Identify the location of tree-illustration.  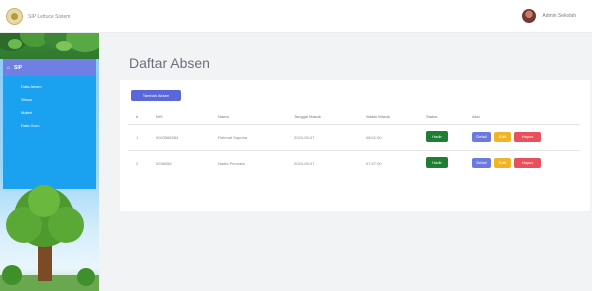
(49, 238).